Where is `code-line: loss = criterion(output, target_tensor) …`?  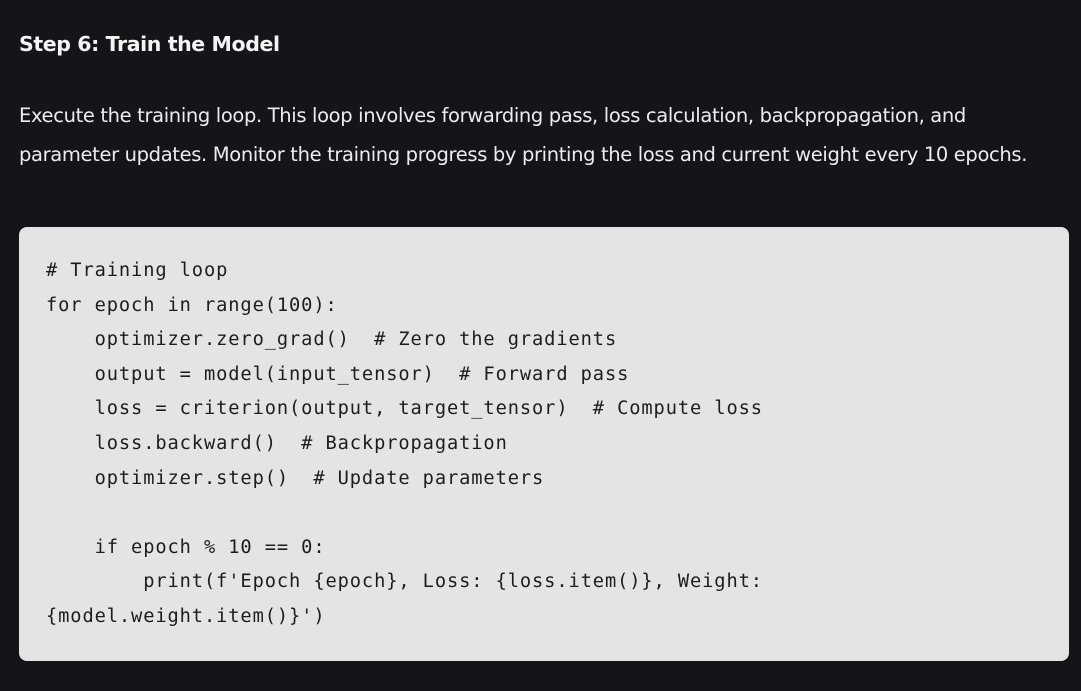
code-line: loss = criterion(output, target_tensor) … is located at coordinates (404, 409).